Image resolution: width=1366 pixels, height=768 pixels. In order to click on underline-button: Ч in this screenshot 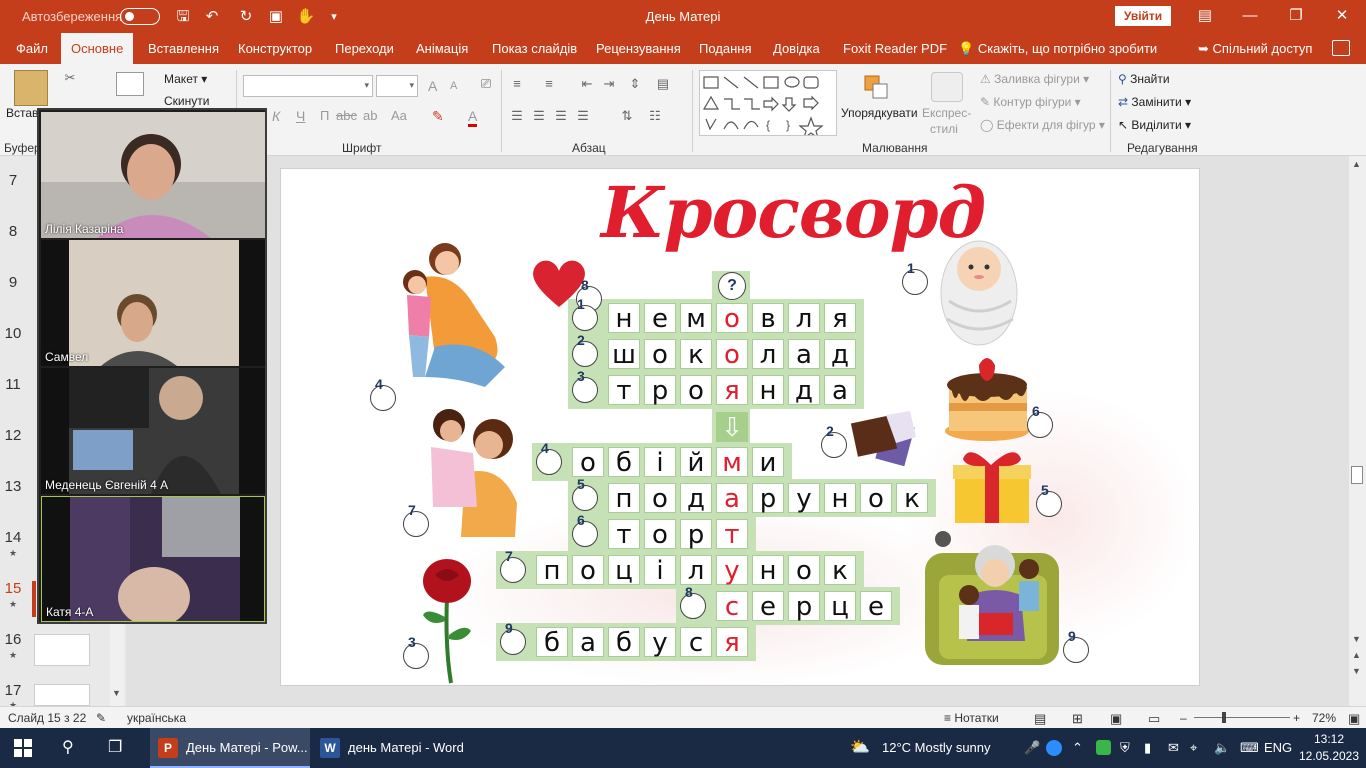, I will do `click(300, 116)`.